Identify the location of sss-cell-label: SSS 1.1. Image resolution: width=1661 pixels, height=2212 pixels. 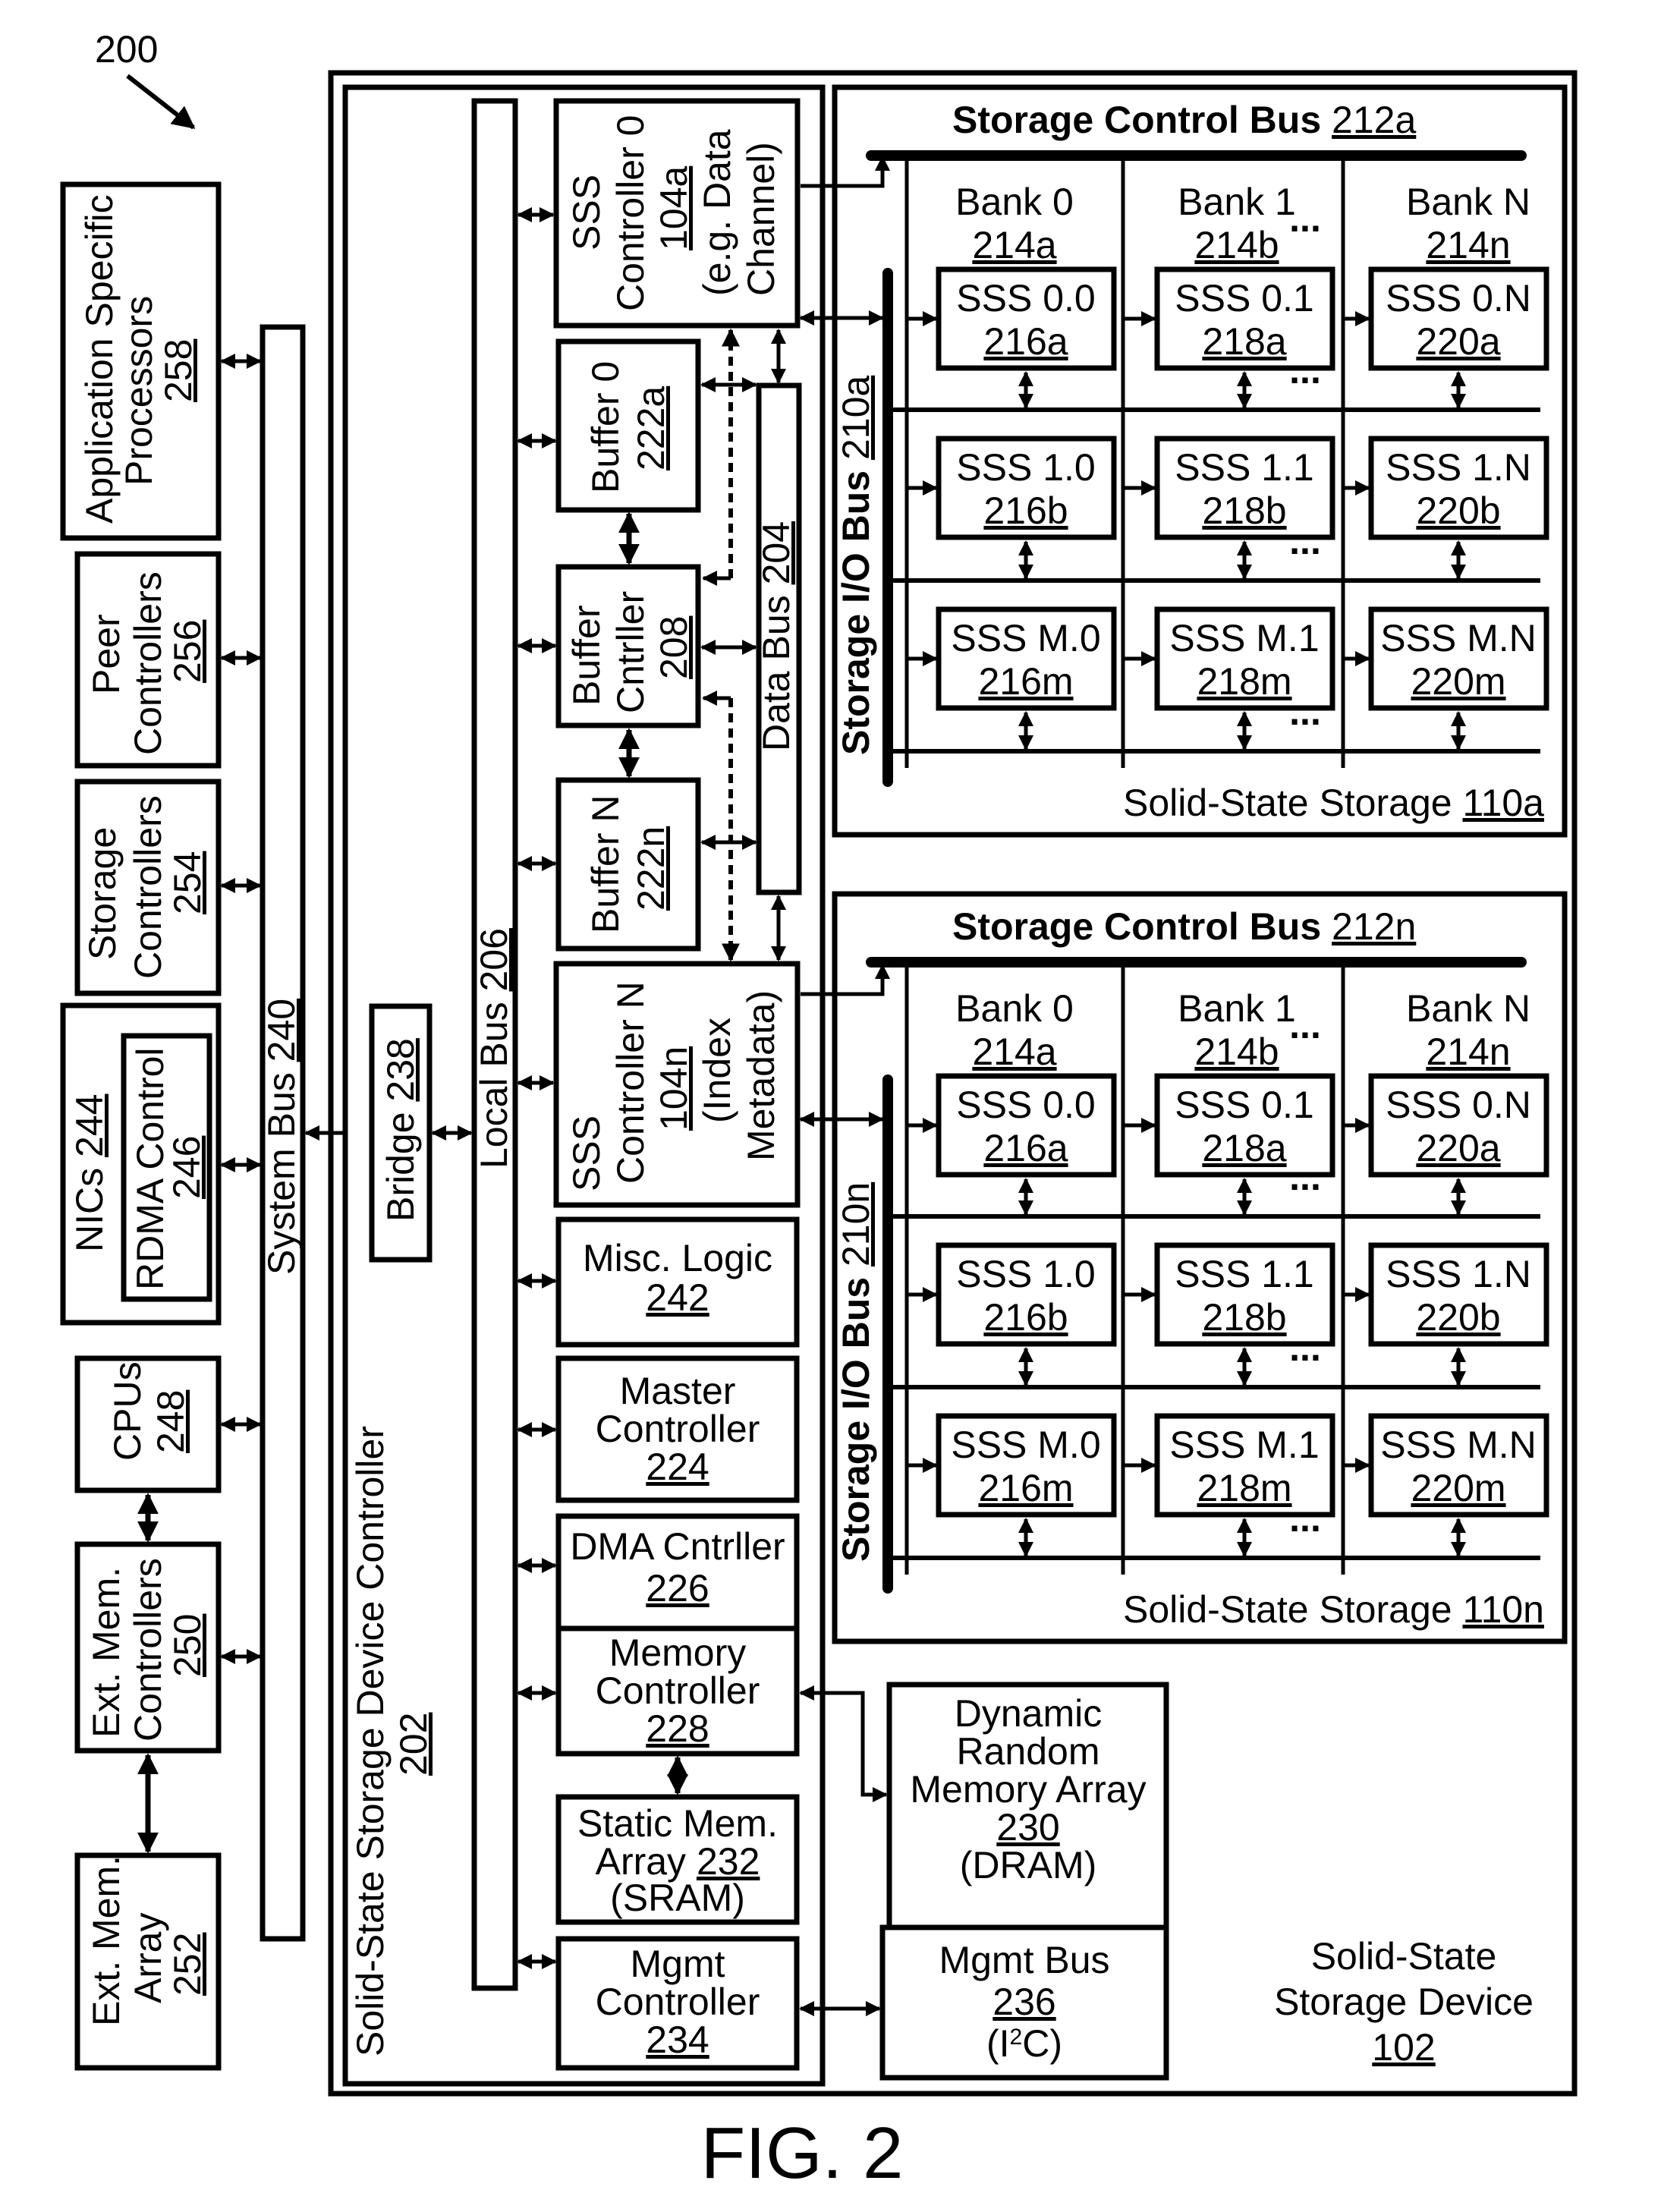
(1244, 1274).